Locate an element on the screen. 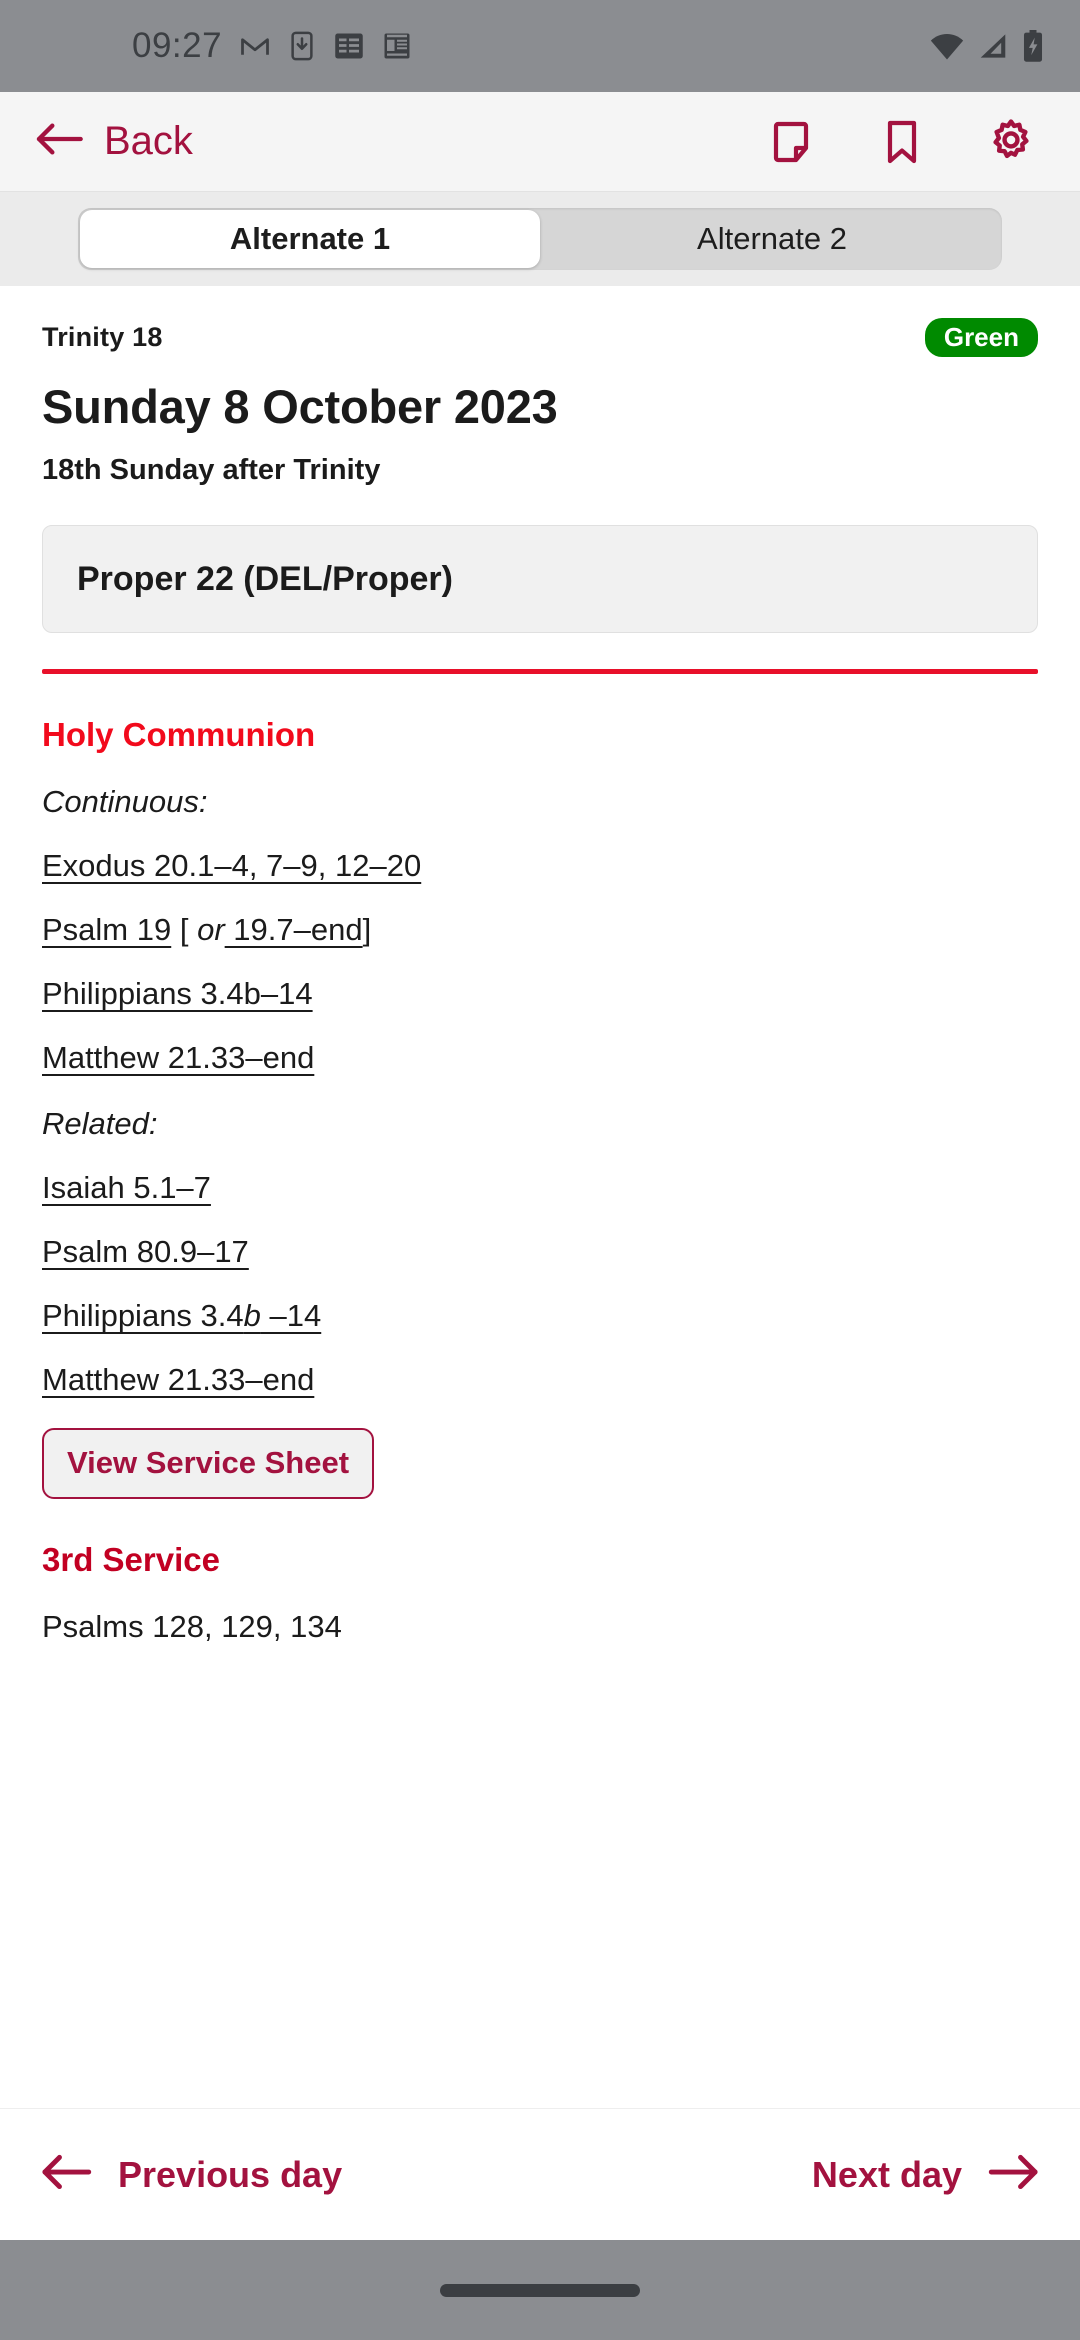 This screenshot has width=1080, height=2340. tab-alternate-2: Alternate 2 is located at coordinates (772, 239).